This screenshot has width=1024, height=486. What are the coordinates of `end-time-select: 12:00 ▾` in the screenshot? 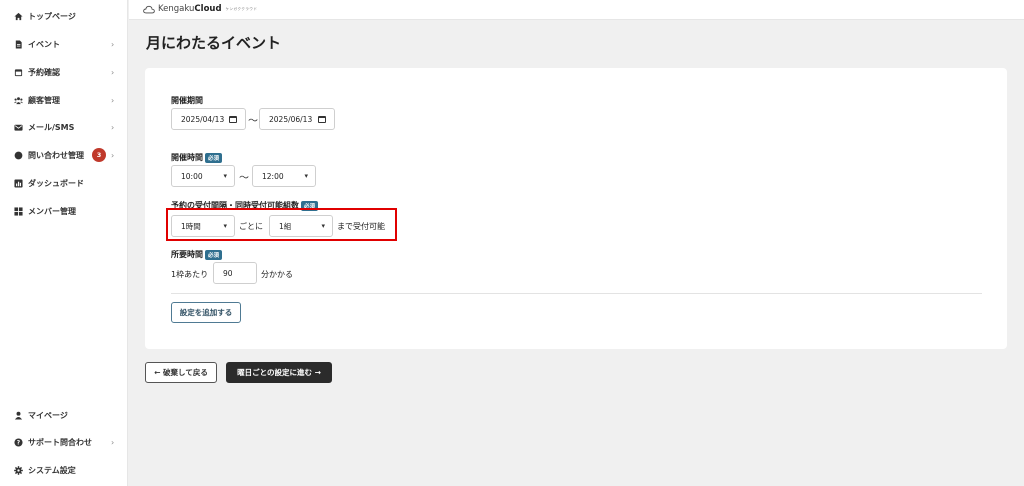 It's located at (284, 176).